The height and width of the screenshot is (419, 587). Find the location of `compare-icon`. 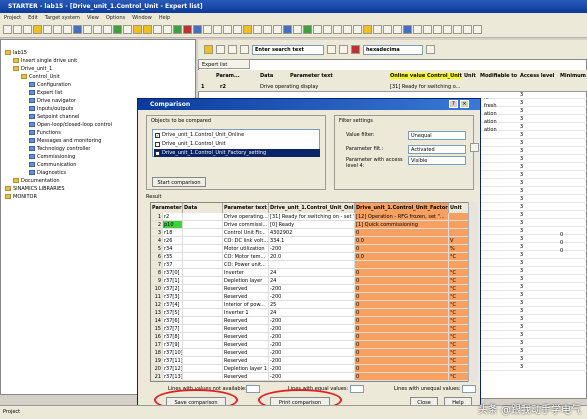

compare-icon is located at coordinates (244, 49).